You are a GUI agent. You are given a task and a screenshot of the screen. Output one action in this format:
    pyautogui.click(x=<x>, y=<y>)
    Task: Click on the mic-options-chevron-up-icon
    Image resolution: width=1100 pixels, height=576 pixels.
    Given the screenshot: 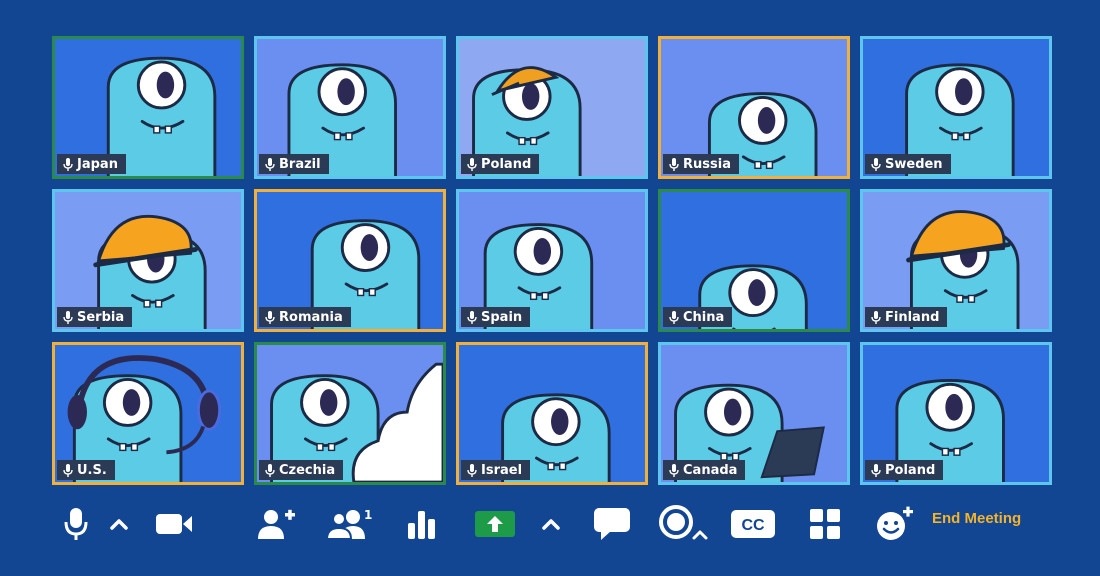 What is the action you would take?
    pyautogui.click(x=119, y=524)
    